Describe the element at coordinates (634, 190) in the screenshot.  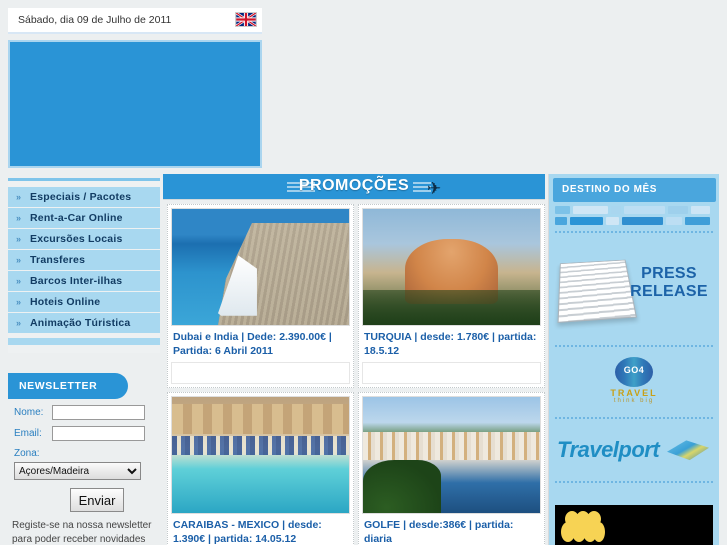
I see `destino-do-mes-title: DESTINO DO MÊS` at that location.